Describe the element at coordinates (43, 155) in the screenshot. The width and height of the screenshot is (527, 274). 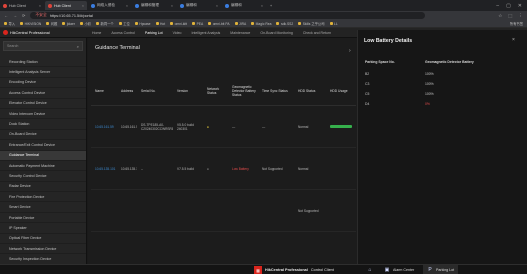
I see `sidebar-item: Guidance Terminal` at that location.